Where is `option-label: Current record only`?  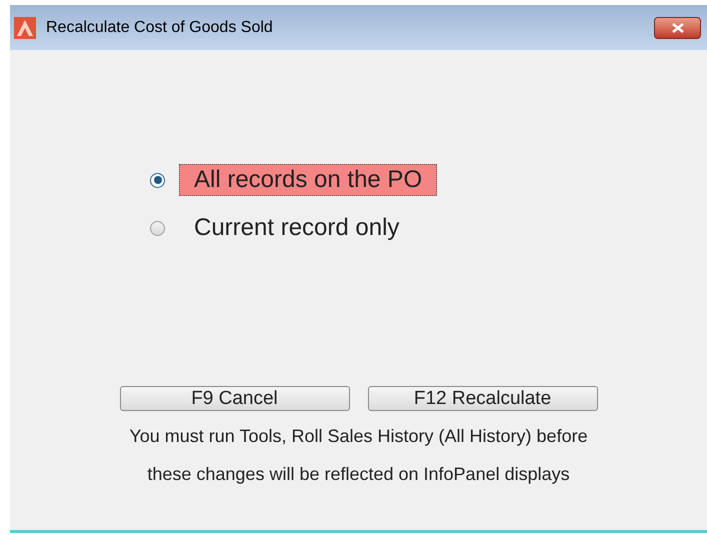 option-label: Current record only is located at coordinates (296, 228).